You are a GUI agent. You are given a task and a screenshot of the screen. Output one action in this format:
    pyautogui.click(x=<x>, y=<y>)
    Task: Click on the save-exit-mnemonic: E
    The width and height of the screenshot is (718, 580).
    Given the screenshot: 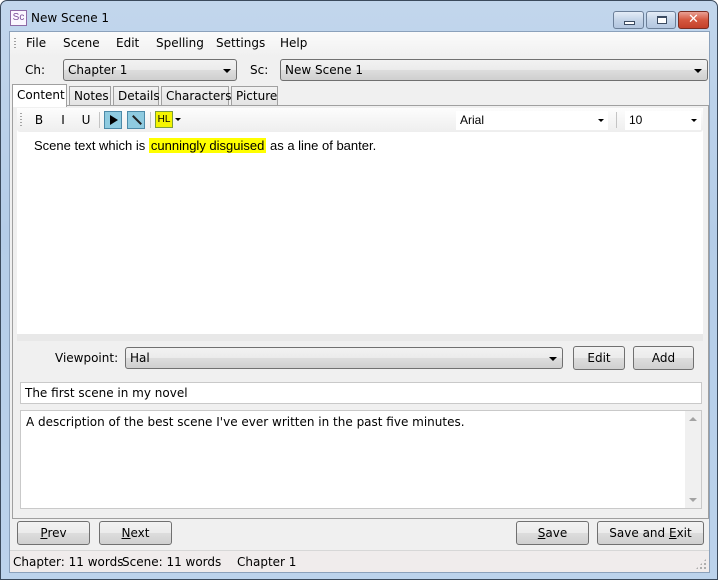 What is the action you would take?
    pyautogui.click(x=672, y=533)
    